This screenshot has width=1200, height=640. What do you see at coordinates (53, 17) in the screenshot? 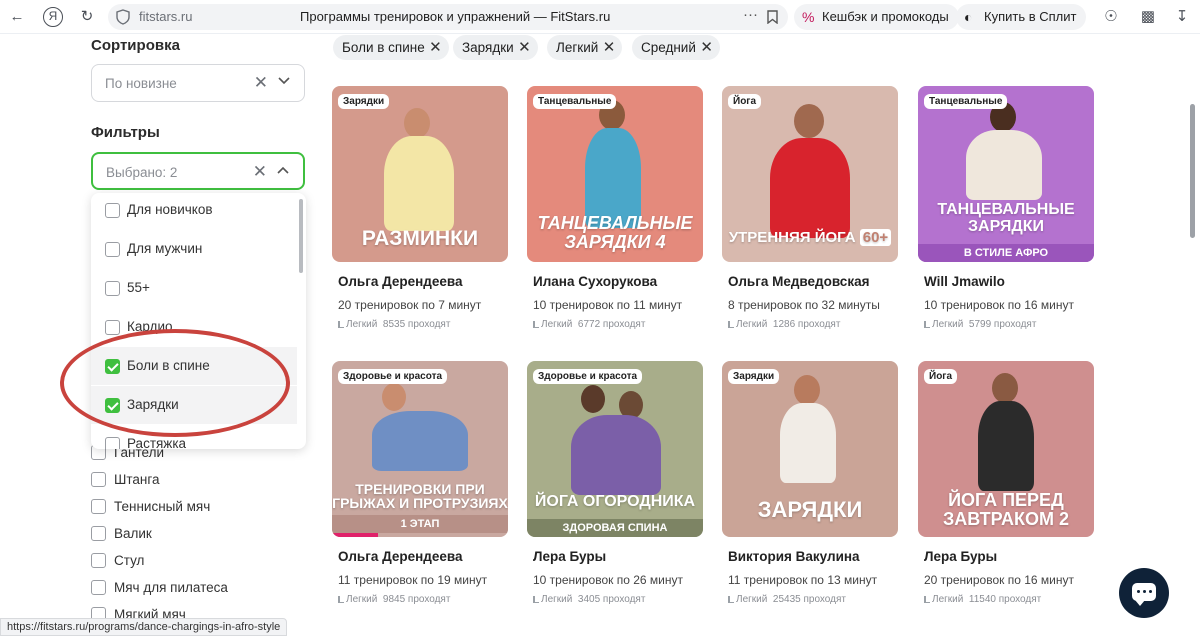
I see `yandex-logo: Я` at bounding box center [53, 17].